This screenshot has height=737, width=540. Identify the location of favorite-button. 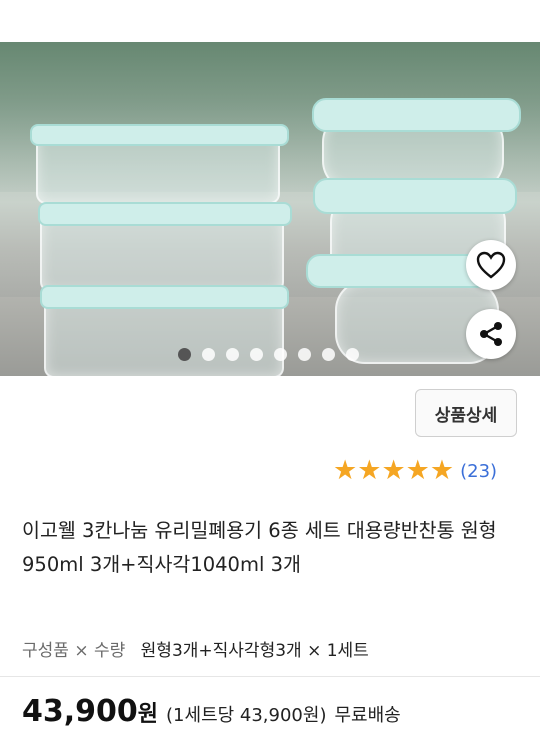
(491, 265).